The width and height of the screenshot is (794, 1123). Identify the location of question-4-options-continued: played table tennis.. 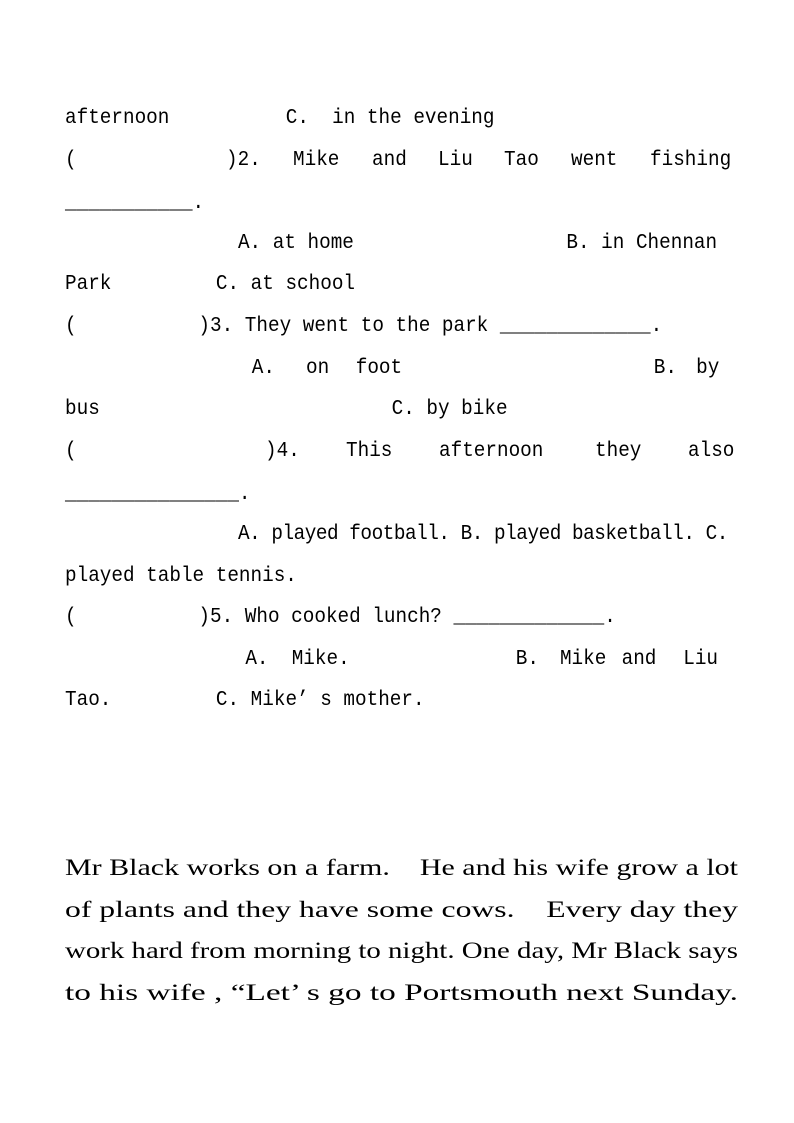
(181, 576).